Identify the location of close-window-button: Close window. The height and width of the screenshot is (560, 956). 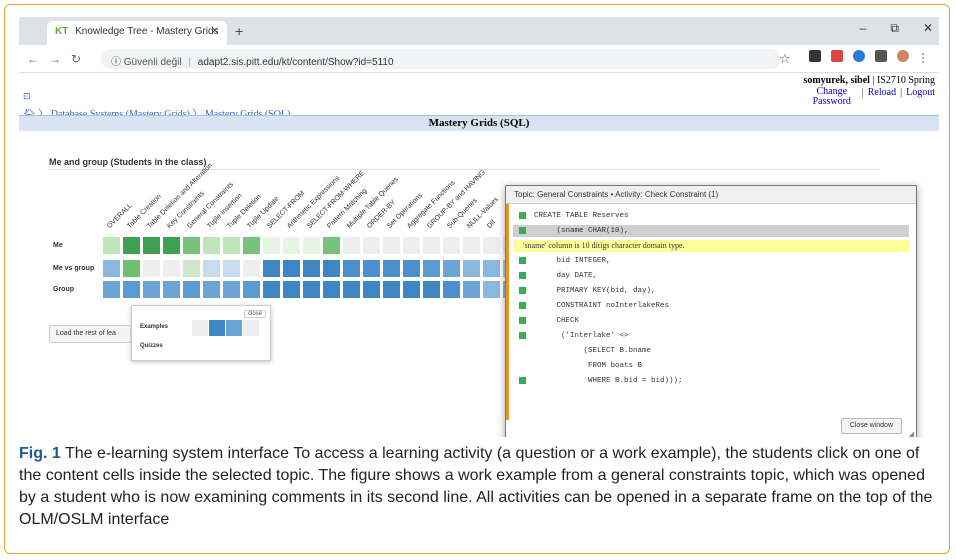
(871, 426).